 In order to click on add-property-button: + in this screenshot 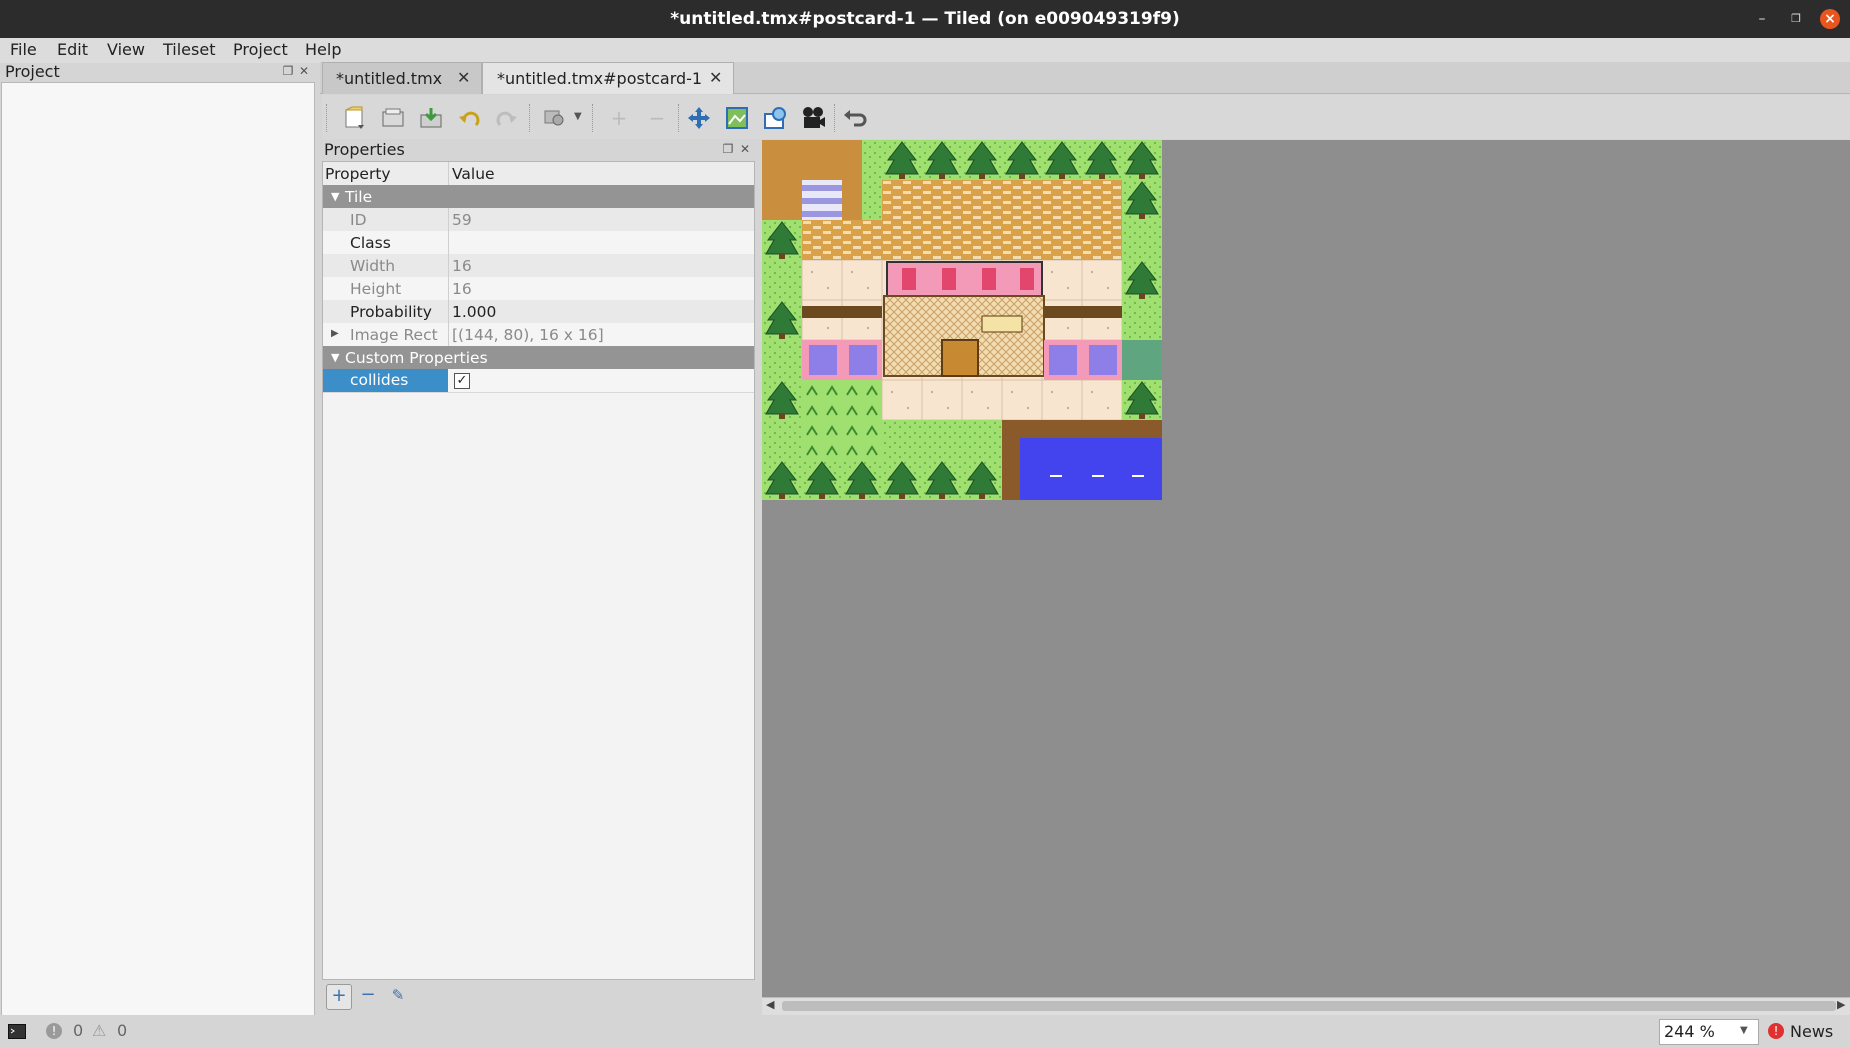, I will do `click(339, 997)`.